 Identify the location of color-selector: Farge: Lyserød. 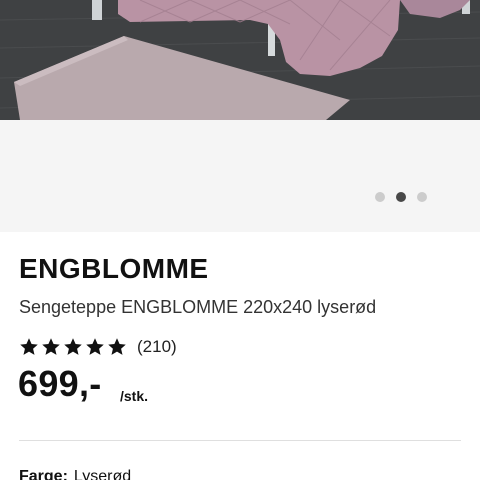
(75, 474).